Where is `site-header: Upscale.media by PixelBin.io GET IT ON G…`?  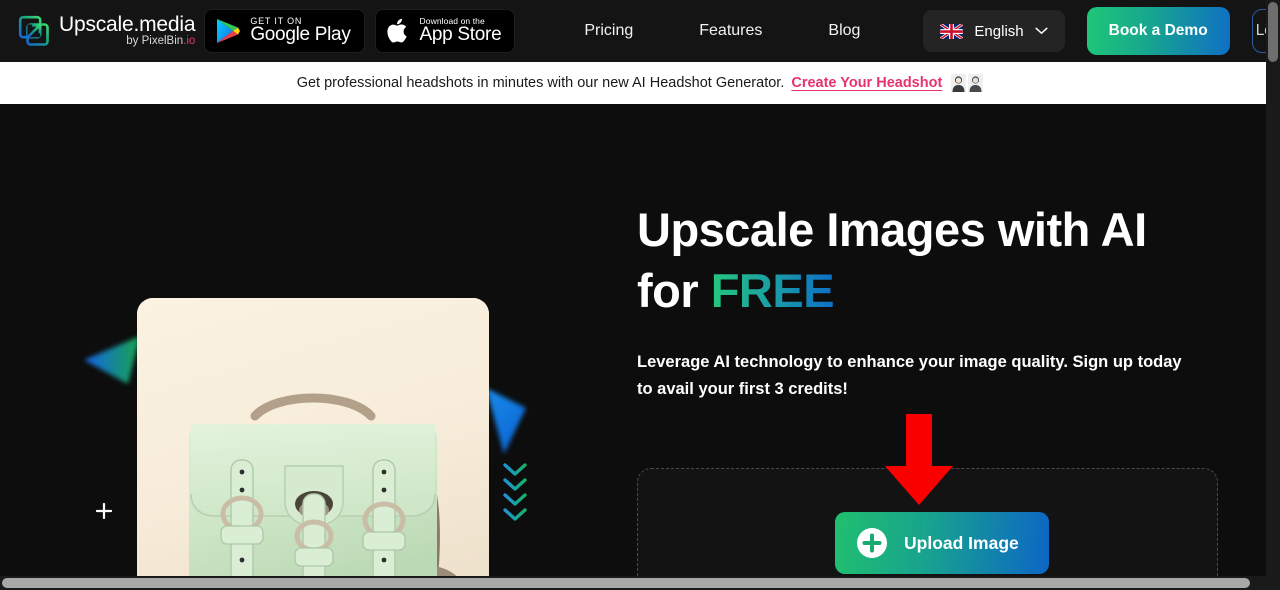
site-header: Upscale.media by PixelBin.io GET IT ON G… is located at coordinates (640, 31).